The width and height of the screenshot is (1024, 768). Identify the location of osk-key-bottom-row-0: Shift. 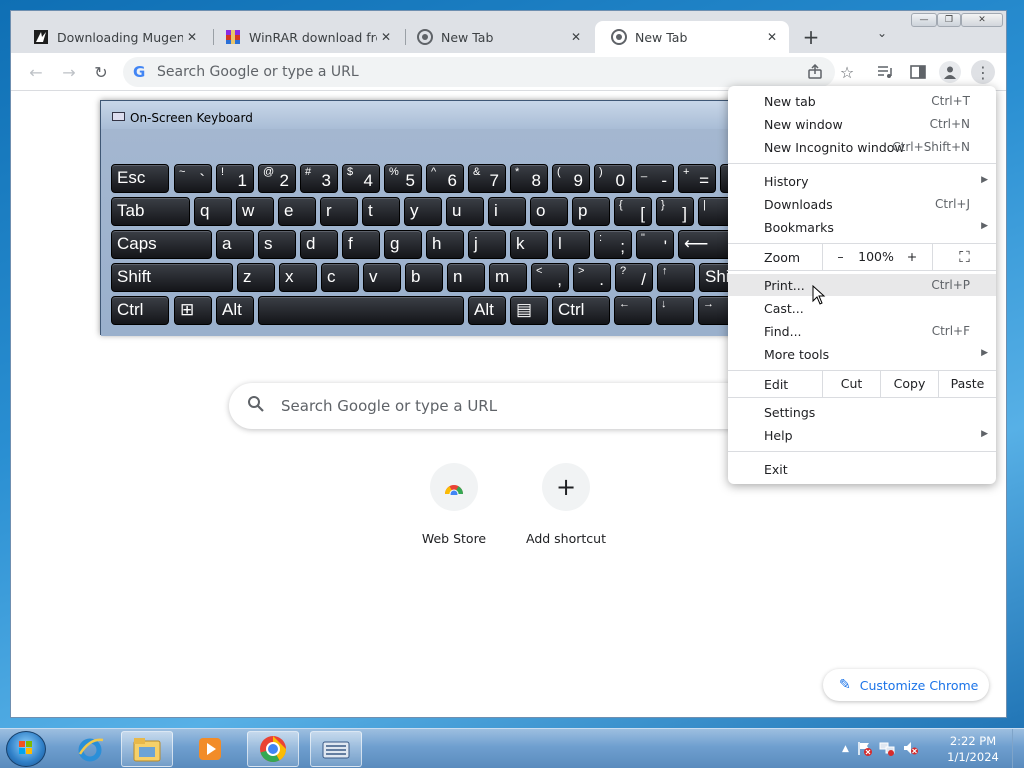
(172, 277).